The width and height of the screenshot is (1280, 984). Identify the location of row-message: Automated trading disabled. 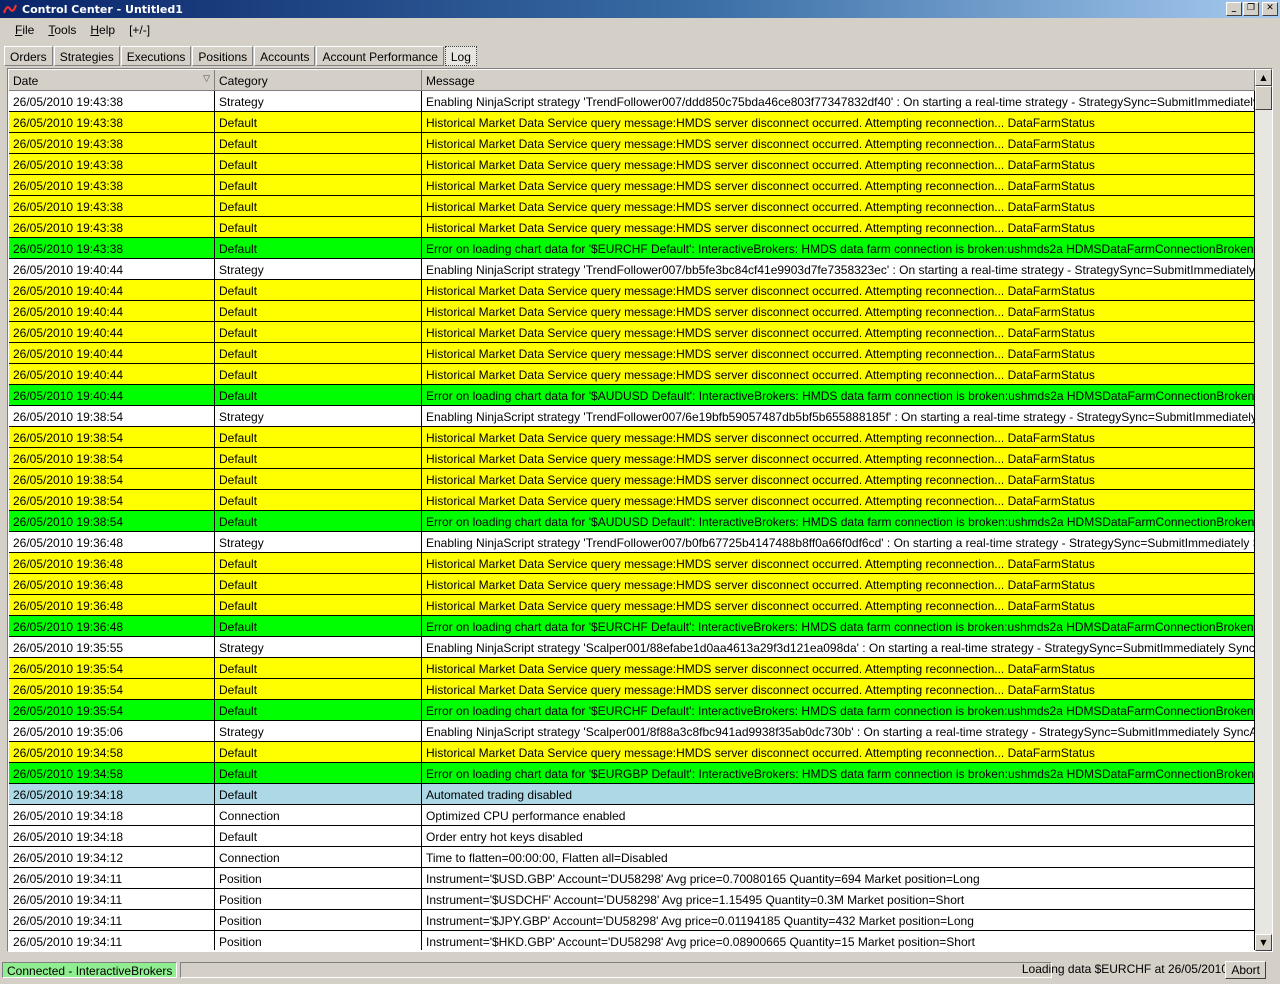
(838, 794).